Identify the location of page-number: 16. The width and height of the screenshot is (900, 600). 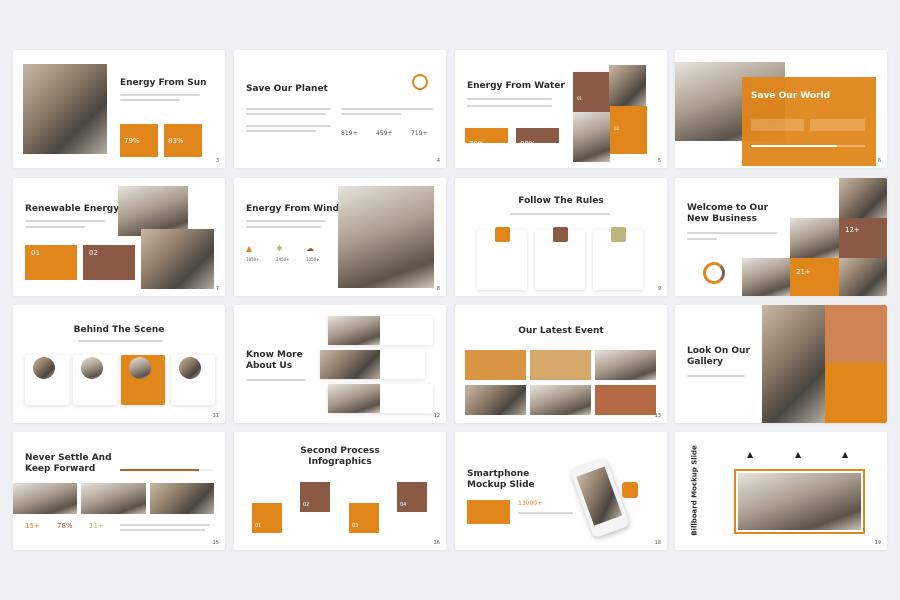
(436, 543).